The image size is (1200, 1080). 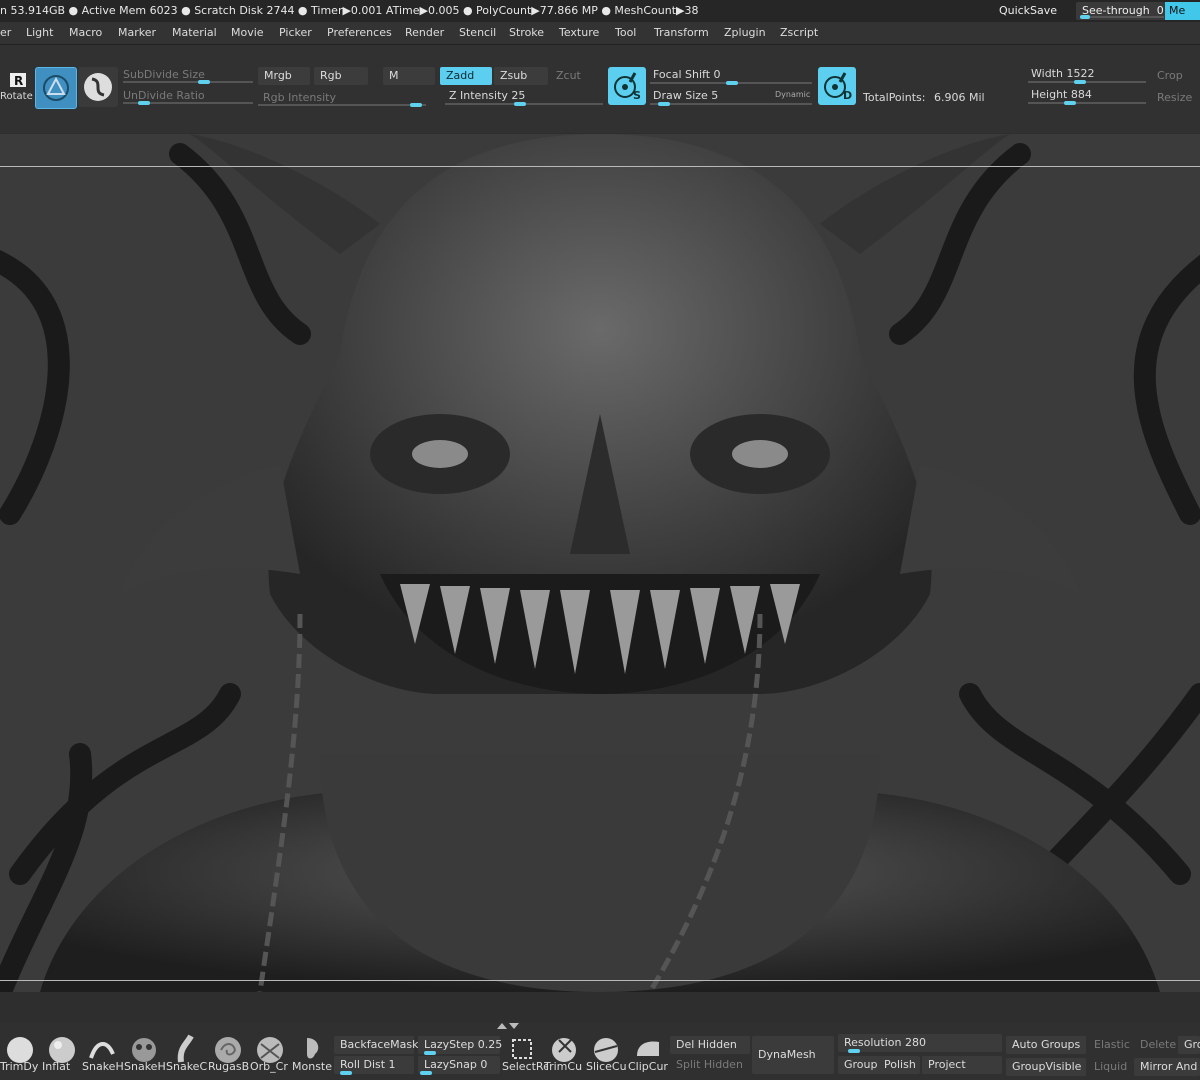 I want to click on elastic-button: Elastic, so click(x=1111, y=1045).